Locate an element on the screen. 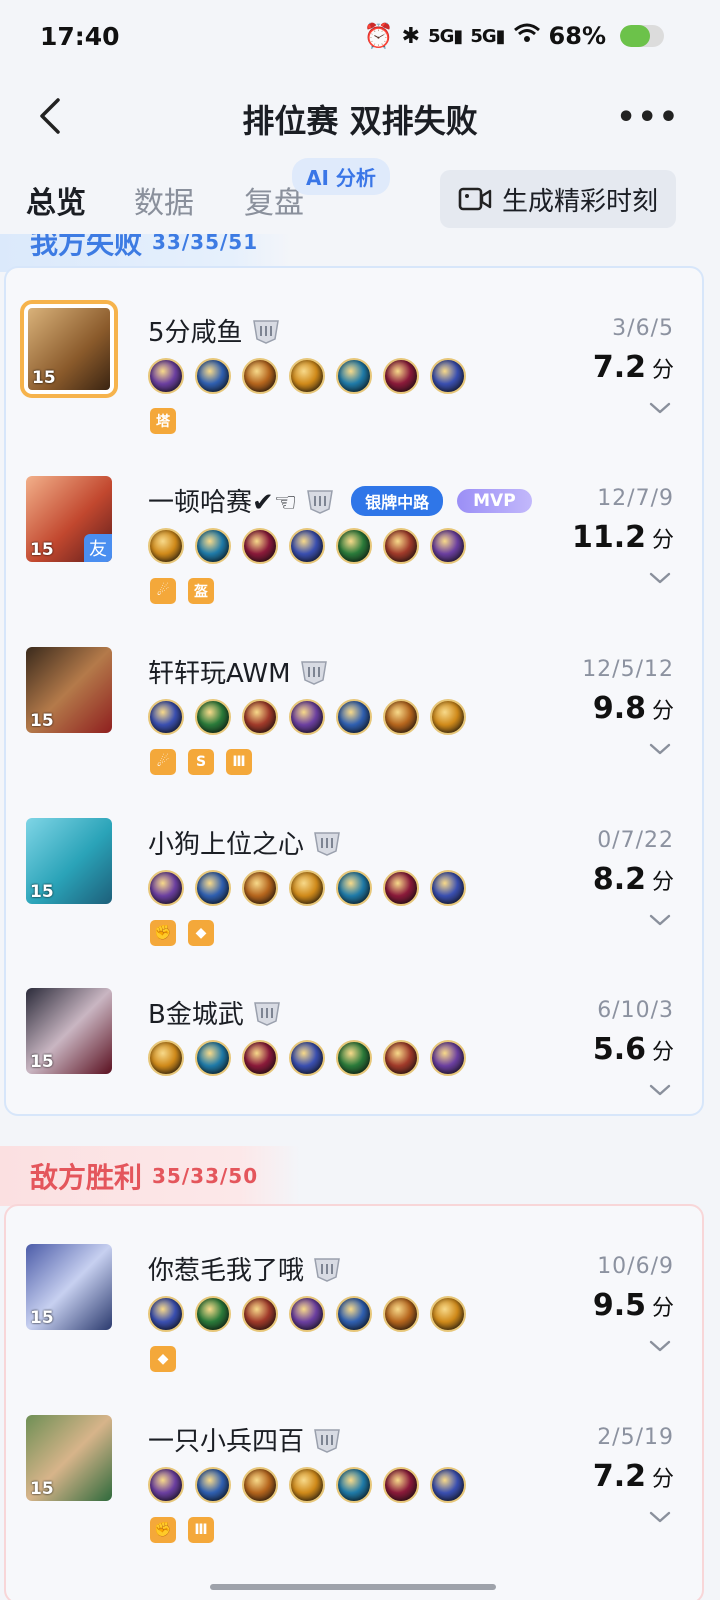  player-score: 5.6 分 is located at coordinates (633, 1049).